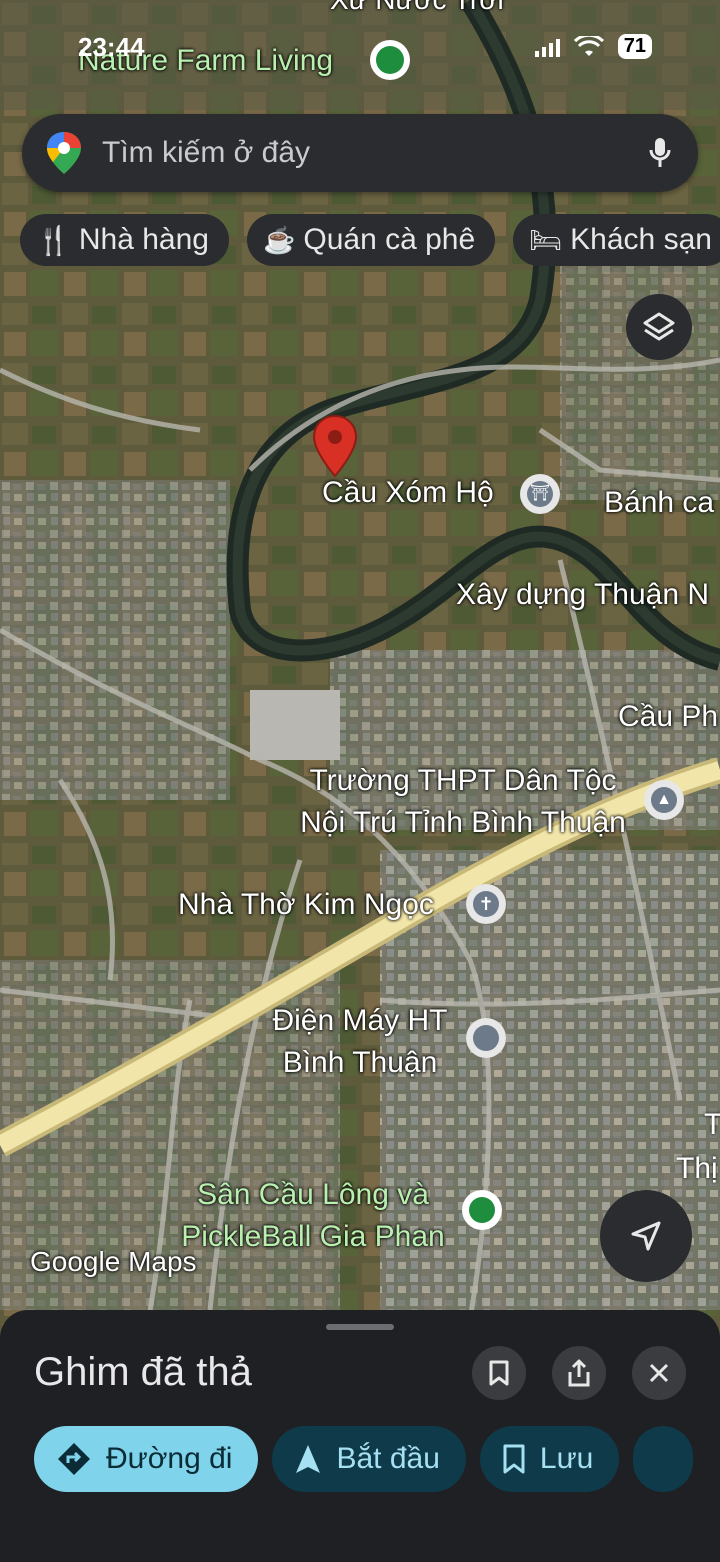 The width and height of the screenshot is (720, 1562). What do you see at coordinates (313, 1236) in the screenshot?
I see `badminton-label-line2: PickleBall Gia Phan` at bounding box center [313, 1236].